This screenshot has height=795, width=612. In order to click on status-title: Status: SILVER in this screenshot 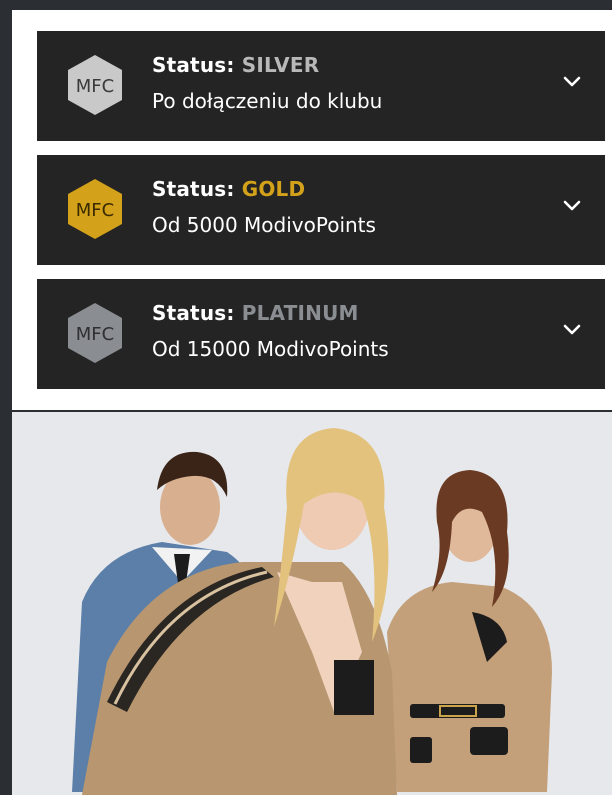, I will do `click(235, 65)`.